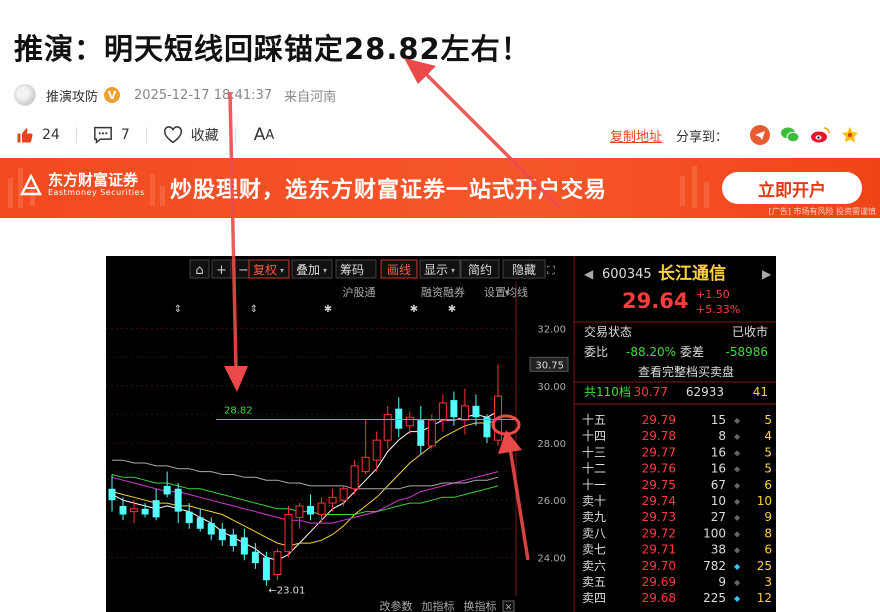 The width and height of the screenshot is (880, 612). I want to click on book-marker-icon-1: ◆, so click(737, 436).